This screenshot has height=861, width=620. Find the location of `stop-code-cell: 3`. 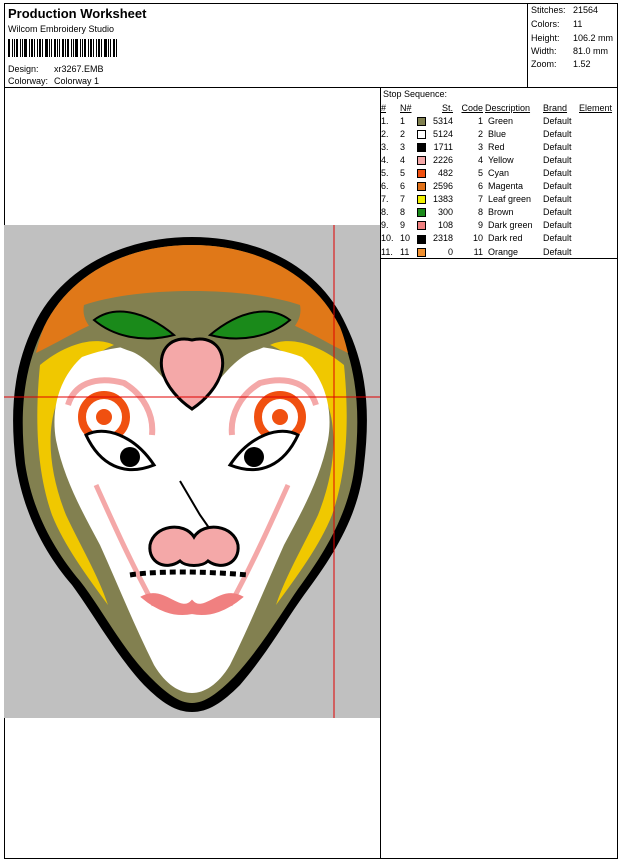

stop-code-cell: 3 is located at coordinates (480, 146).